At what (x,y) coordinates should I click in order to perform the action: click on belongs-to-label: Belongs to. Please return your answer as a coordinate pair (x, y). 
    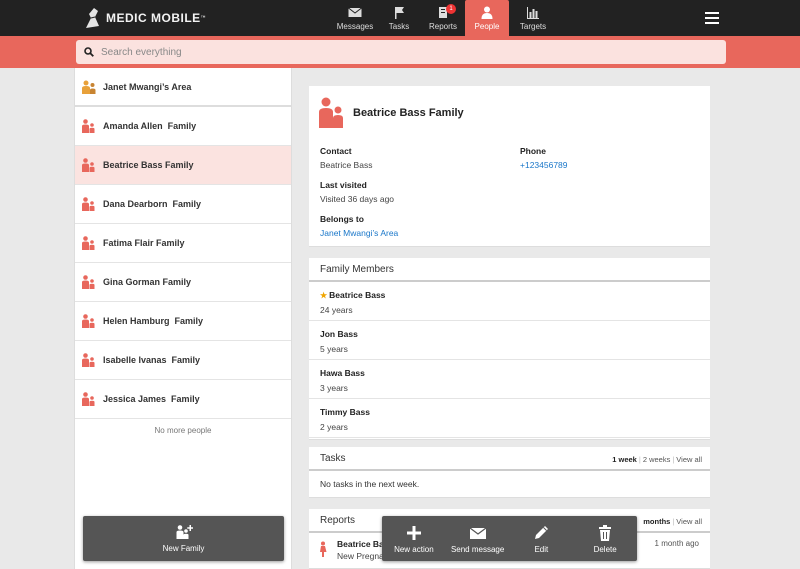
    Looking at the image, I should click on (342, 219).